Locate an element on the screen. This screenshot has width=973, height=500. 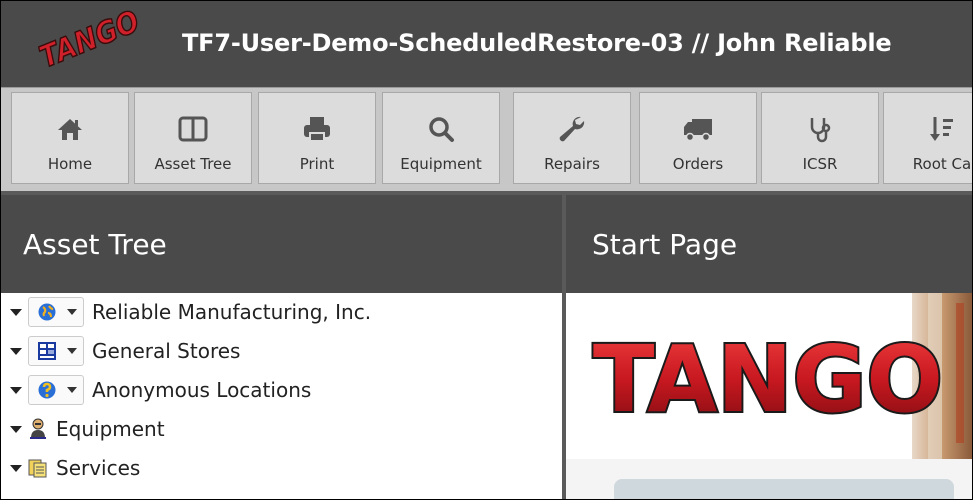
wrench-icon is located at coordinates (572, 129).